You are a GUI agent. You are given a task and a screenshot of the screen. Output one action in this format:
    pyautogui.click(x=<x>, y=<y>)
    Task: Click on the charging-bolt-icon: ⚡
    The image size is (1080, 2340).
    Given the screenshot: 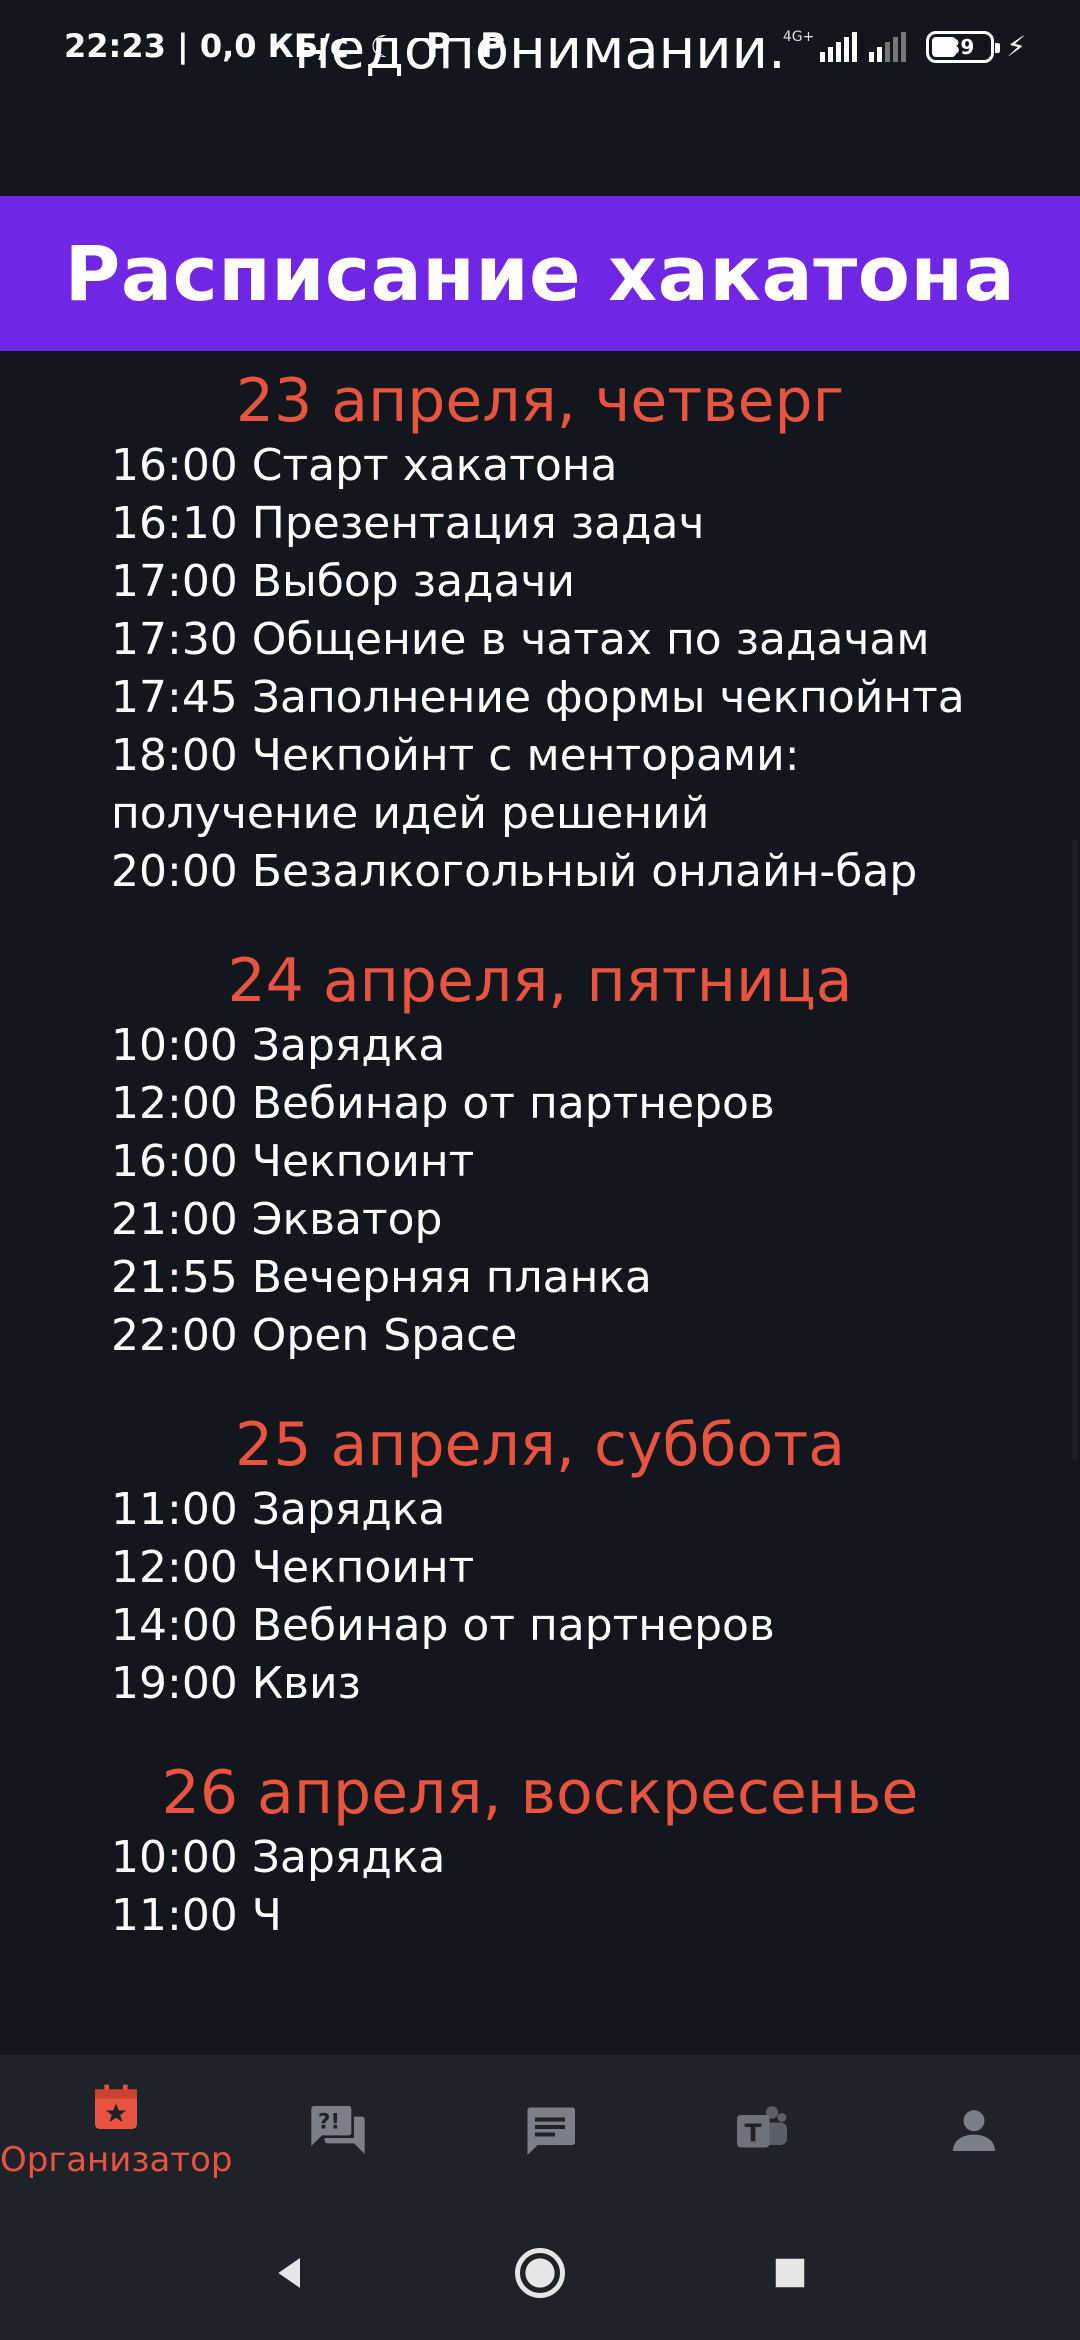 What is the action you would take?
    pyautogui.click(x=1016, y=46)
    